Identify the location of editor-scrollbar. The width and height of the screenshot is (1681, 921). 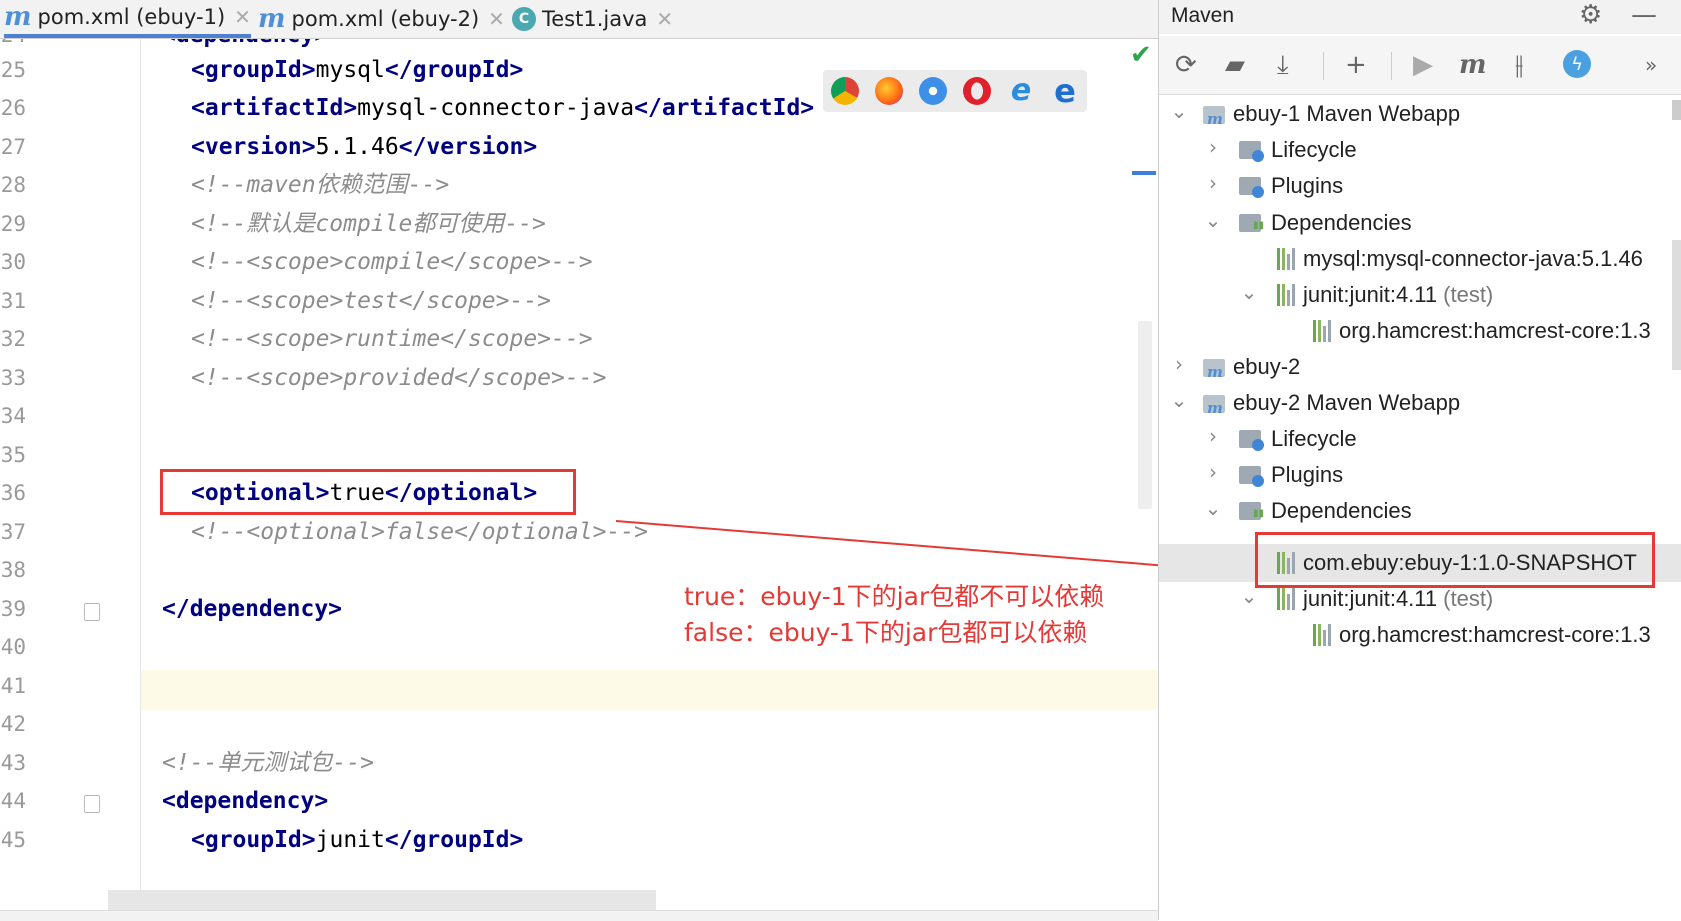
(1145, 415).